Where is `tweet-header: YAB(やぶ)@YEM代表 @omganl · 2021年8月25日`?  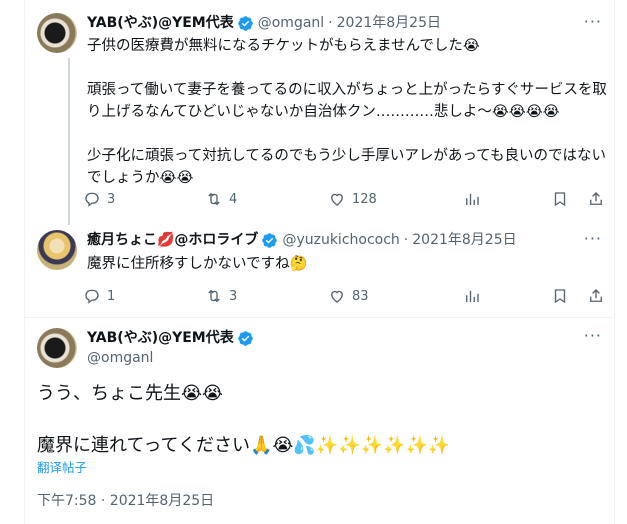
tweet-header: YAB(やぶ)@YEM代表 @omganl · 2021年8月25日 is located at coordinates (264, 23).